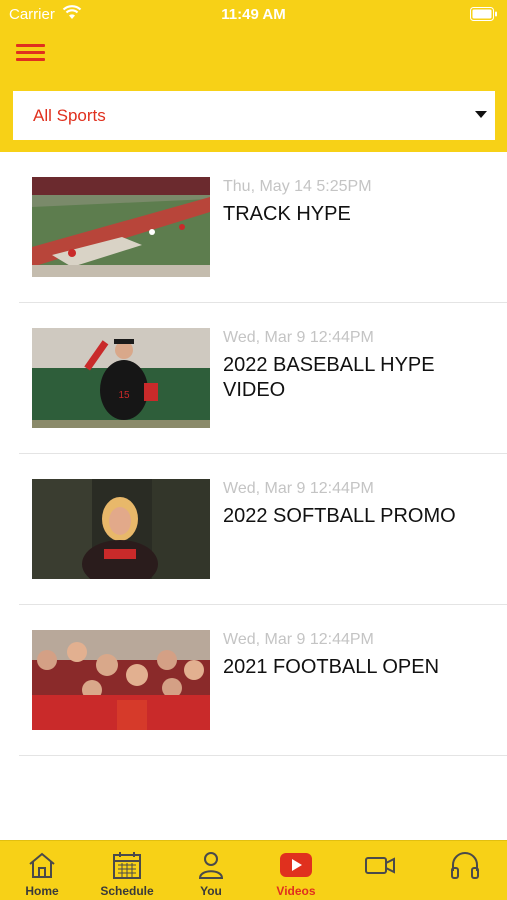 The height and width of the screenshot is (900, 507). What do you see at coordinates (329, 377) in the screenshot?
I see `video-title: 2022 BASEBALL HYPE VIDEO` at bounding box center [329, 377].